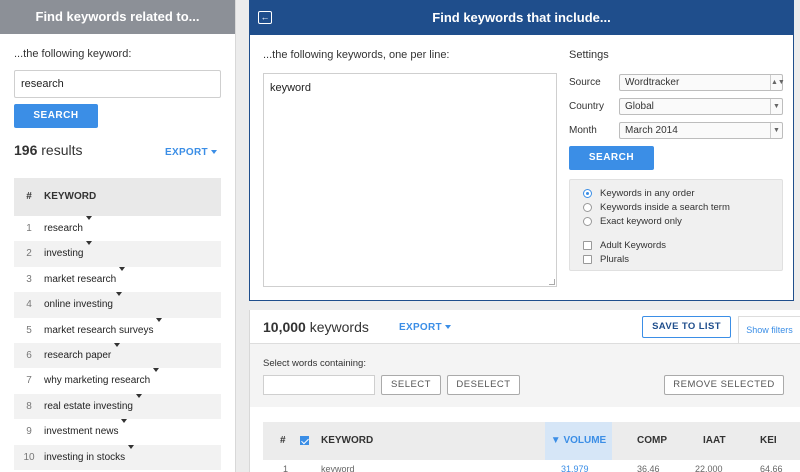 Image resolution: width=800 pixels, height=472 pixels. I want to click on checkbox-checked-icon, so click(304, 440).